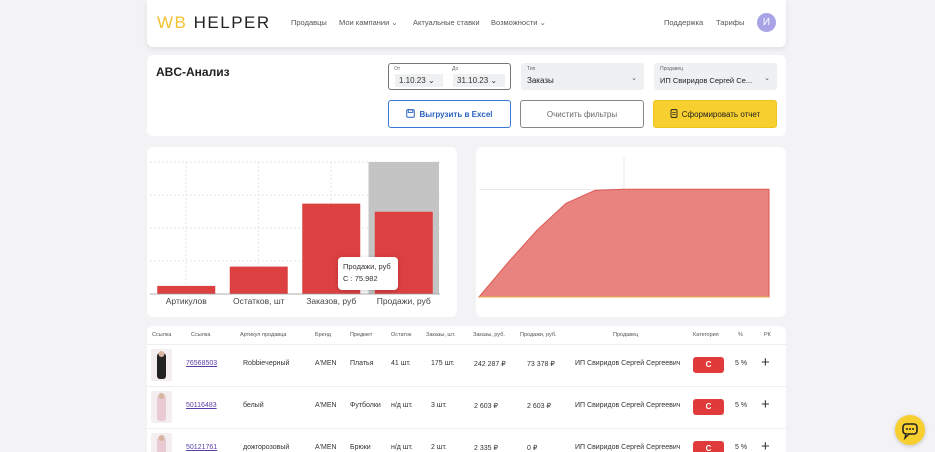 Image resolution: width=935 pixels, height=452 pixels. I want to click on type-label: Тип, so click(531, 69).